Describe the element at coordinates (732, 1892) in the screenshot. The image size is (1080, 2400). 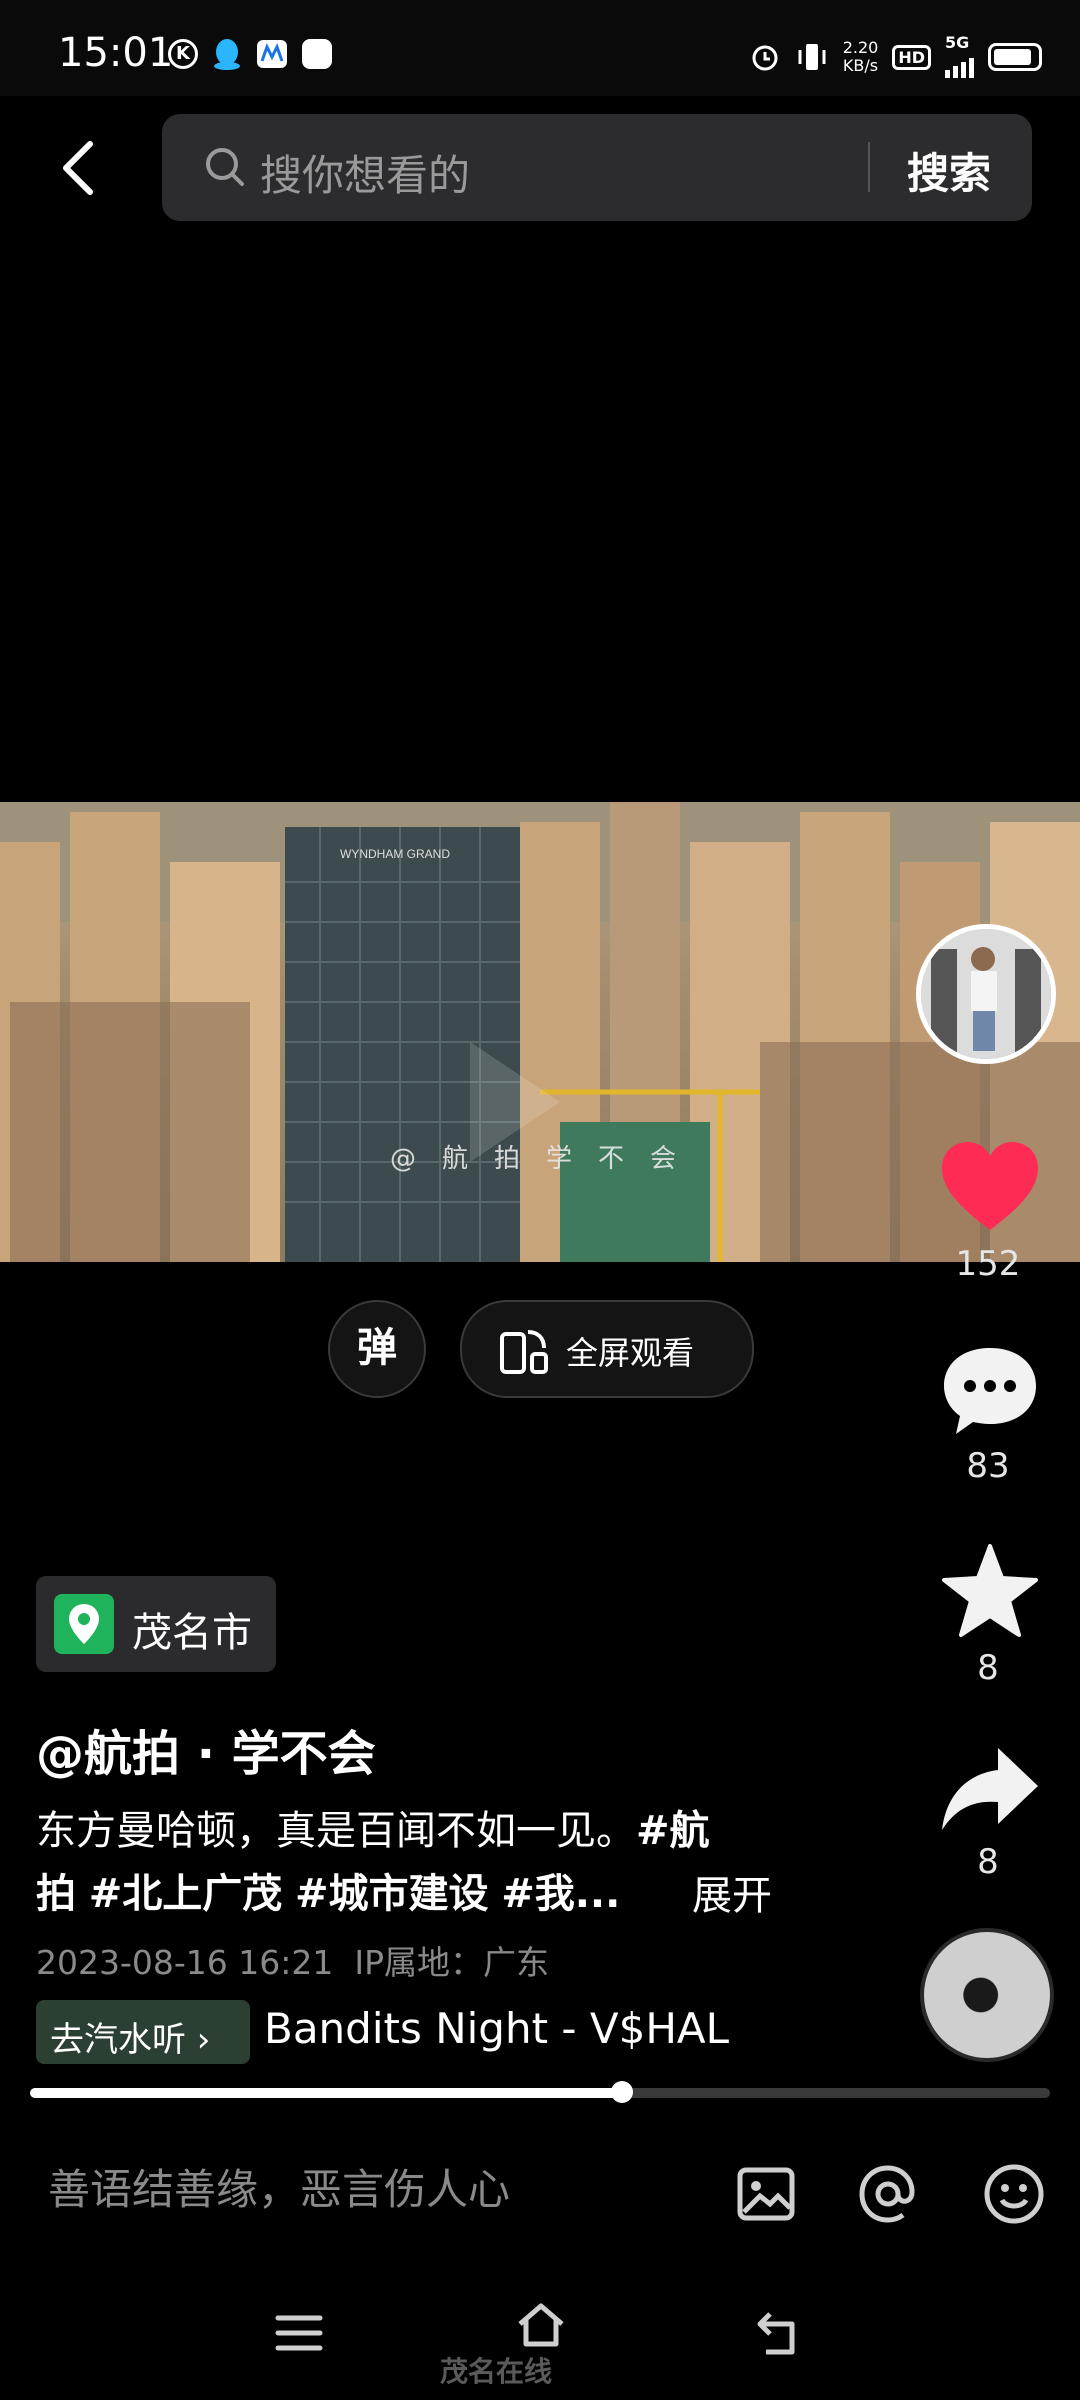
I see `expand-button: 展开` at that location.